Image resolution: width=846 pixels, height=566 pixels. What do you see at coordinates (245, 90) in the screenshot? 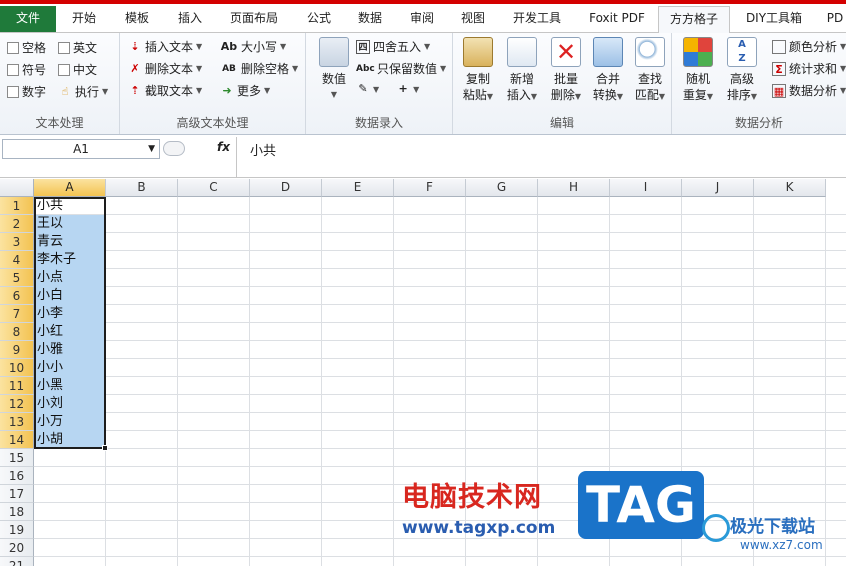
I see `more-button: ➜ 更多 ▼` at bounding box center [245, 90].